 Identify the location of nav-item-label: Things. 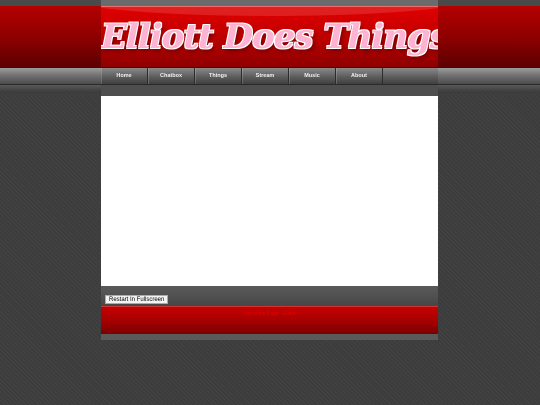
(218, 76).